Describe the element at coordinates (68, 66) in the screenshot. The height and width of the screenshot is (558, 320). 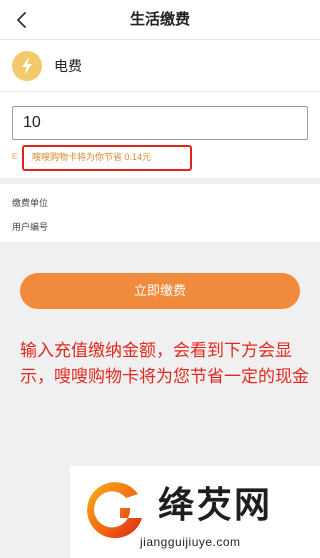
I see `bill-type-label: 电费` at that location.